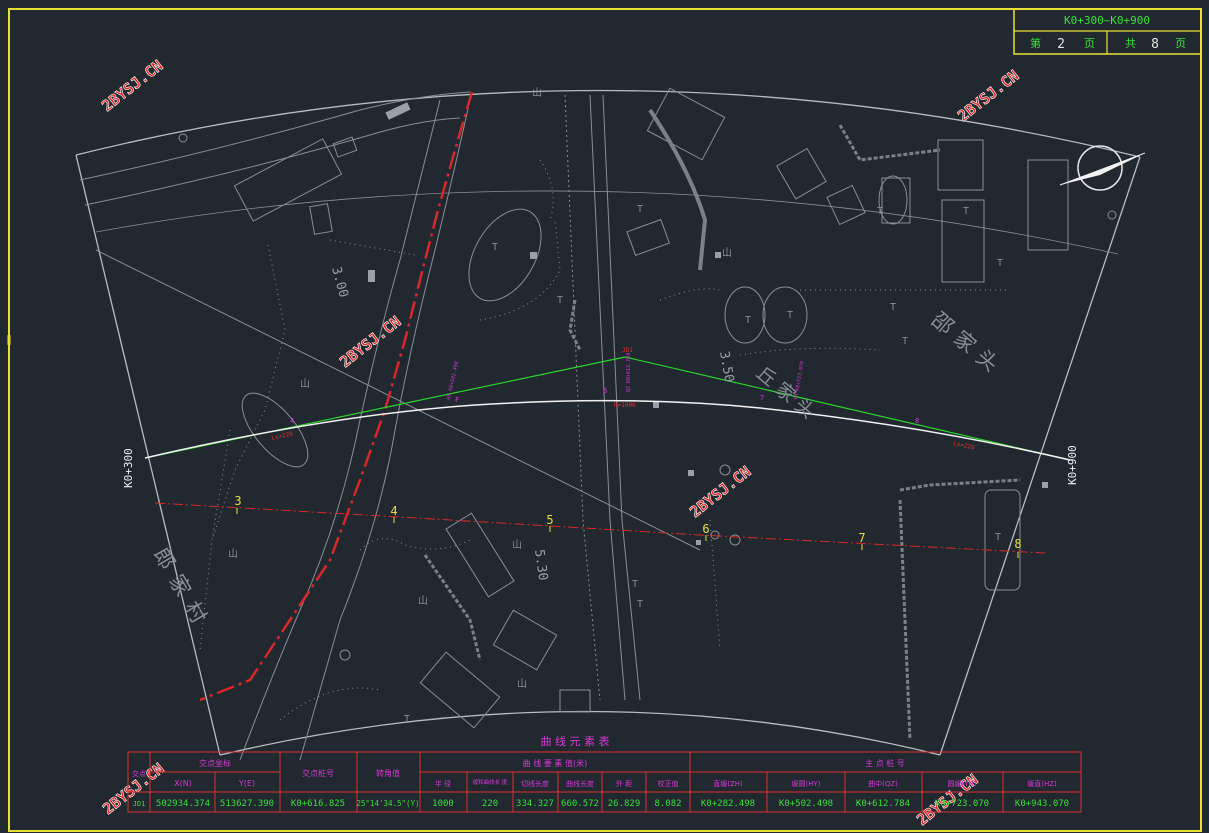 The width and height of the screenshot is (1209, 833). I want to click on th-x: X(N), so click(183, 783).